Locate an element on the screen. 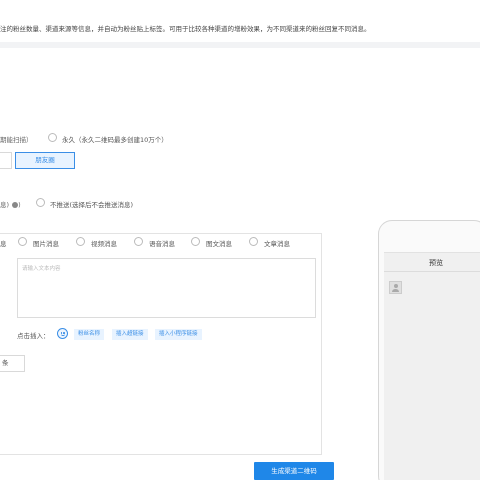 The width and height of the screenshot is (480, 480). insert-label: 点击插入： is located at coordinates (33, 336).